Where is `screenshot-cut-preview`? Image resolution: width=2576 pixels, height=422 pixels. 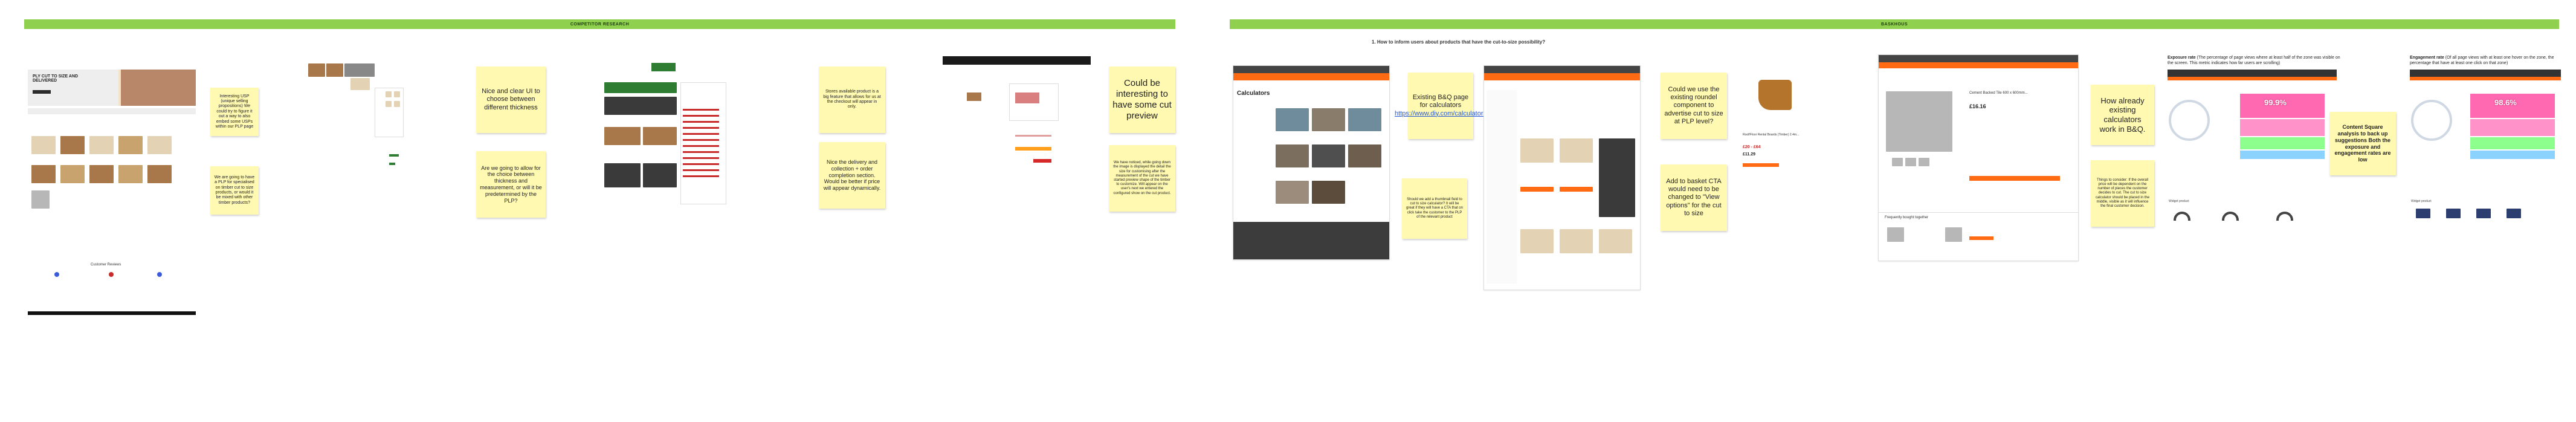
screenshot-cut-preview is located at coordinates (1017, 117).